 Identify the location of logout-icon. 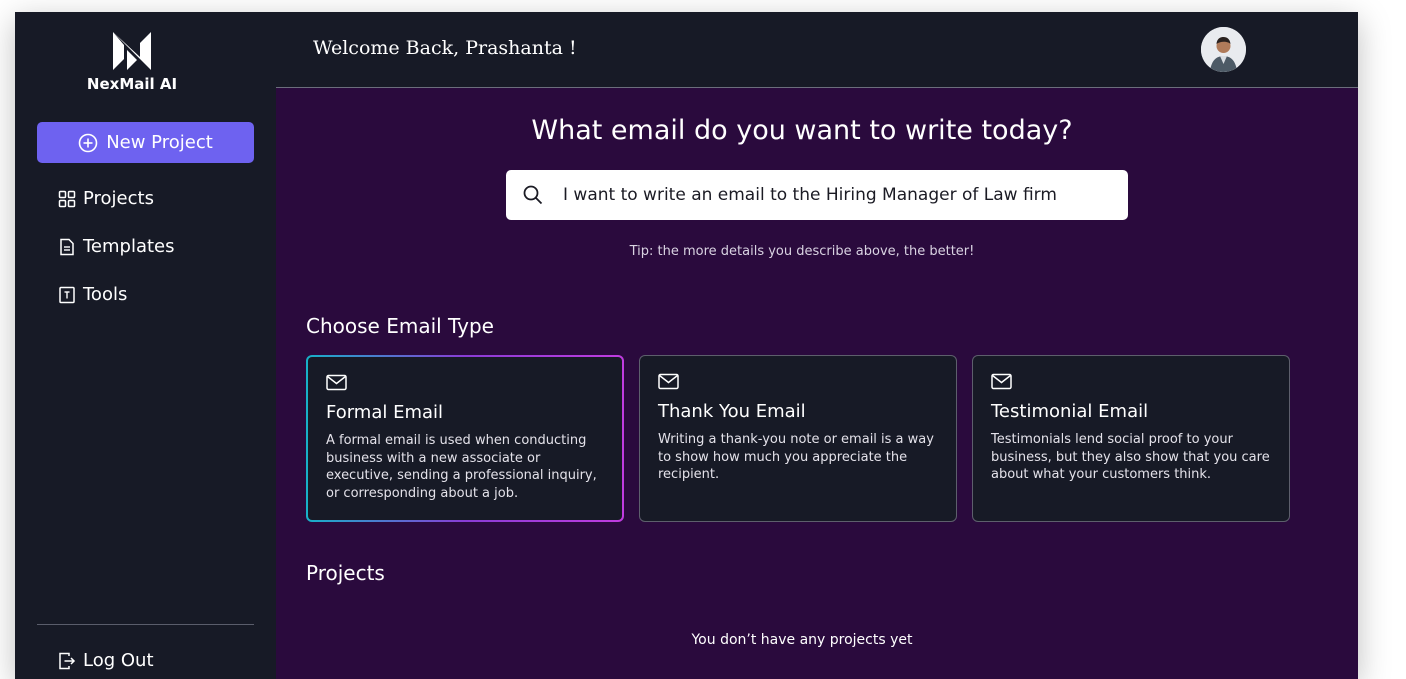
(67, 661).